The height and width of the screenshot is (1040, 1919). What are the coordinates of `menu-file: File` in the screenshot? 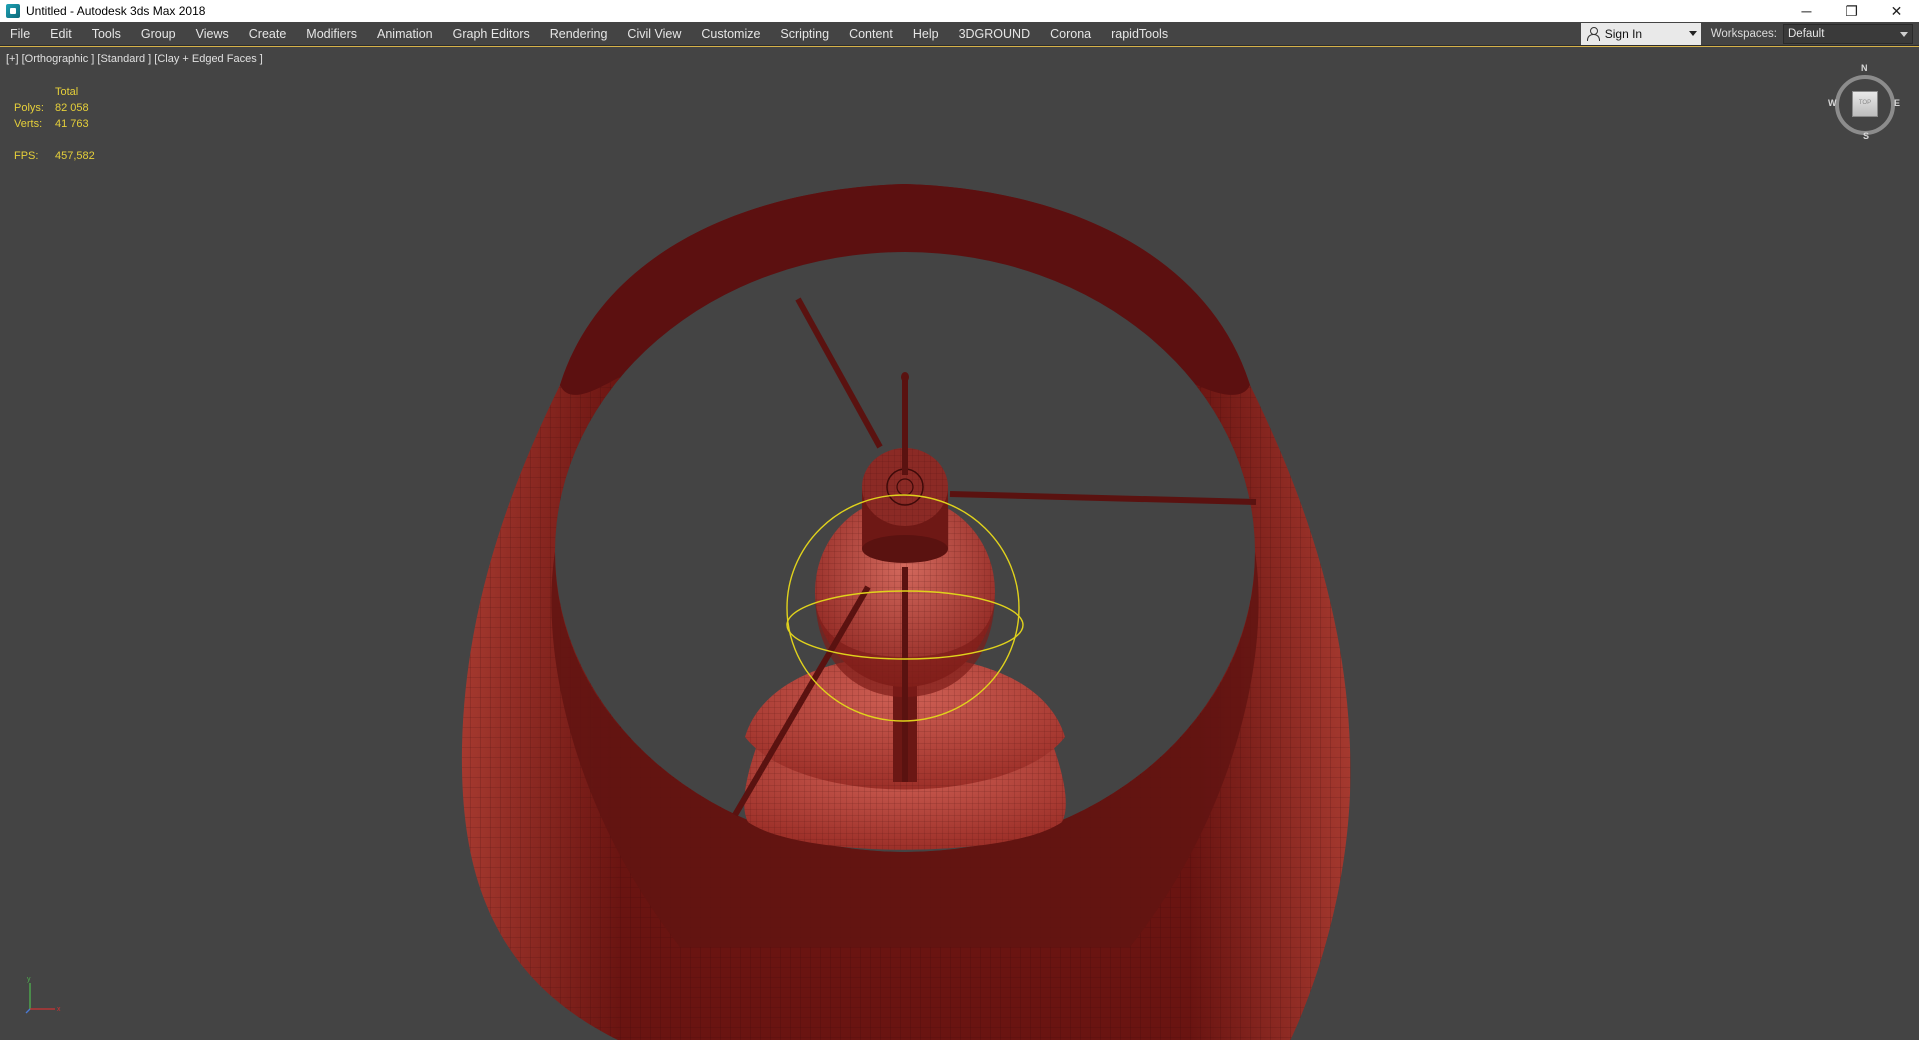 It's located at (20, 34).